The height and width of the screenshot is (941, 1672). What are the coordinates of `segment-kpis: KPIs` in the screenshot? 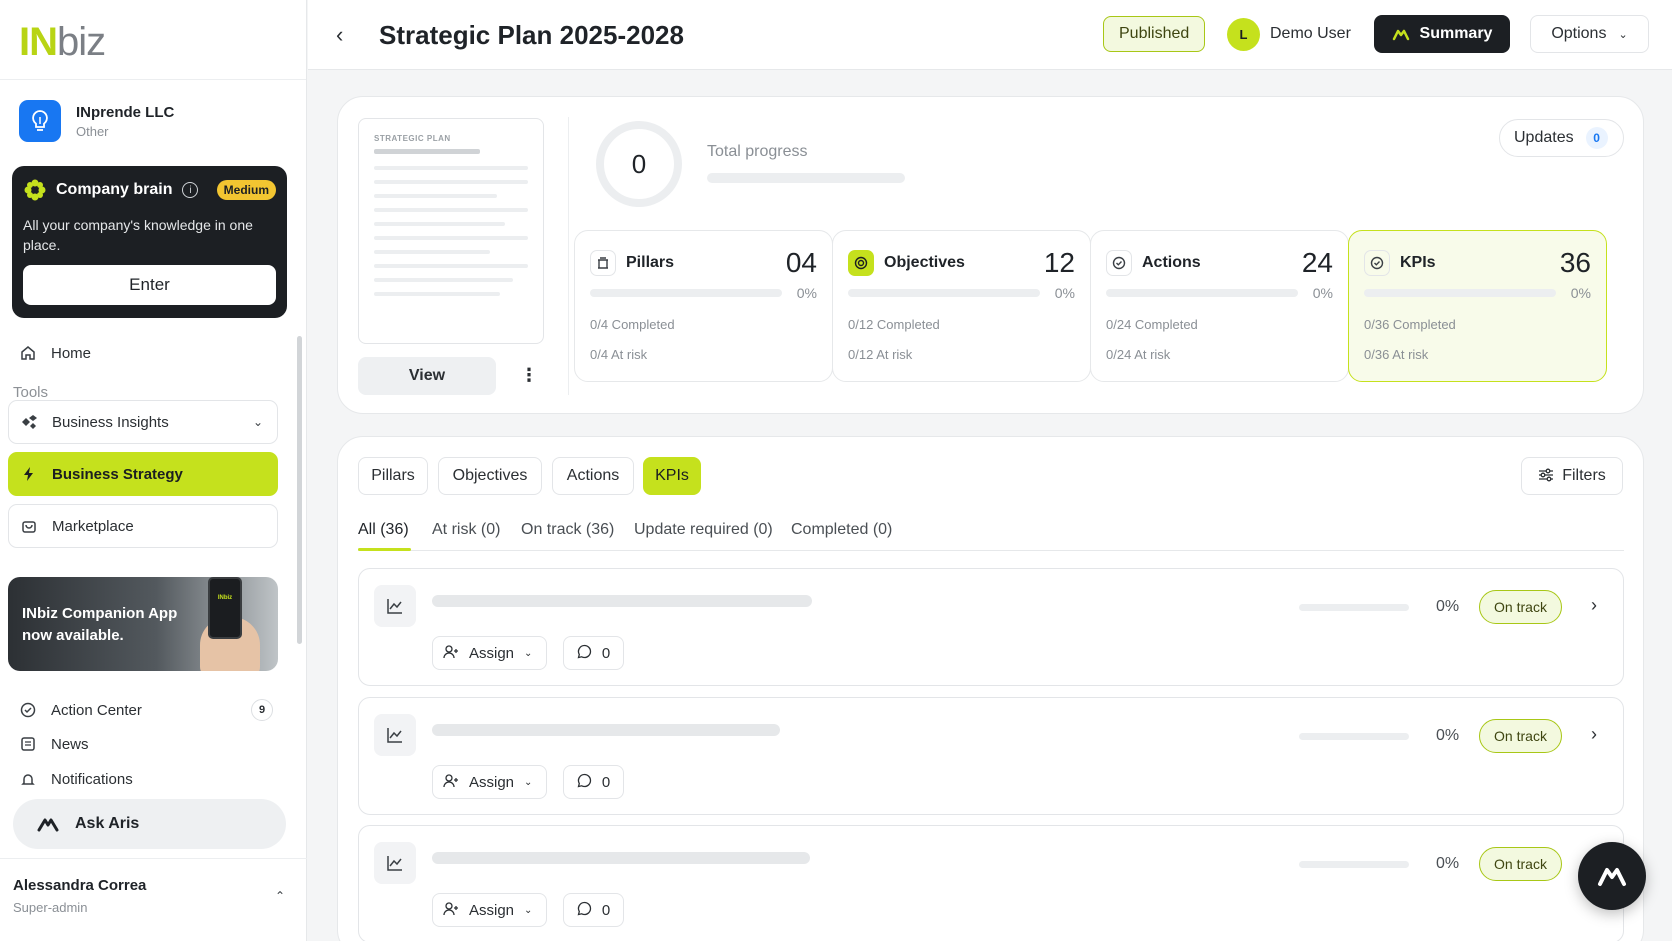 It's located at (672, 476).